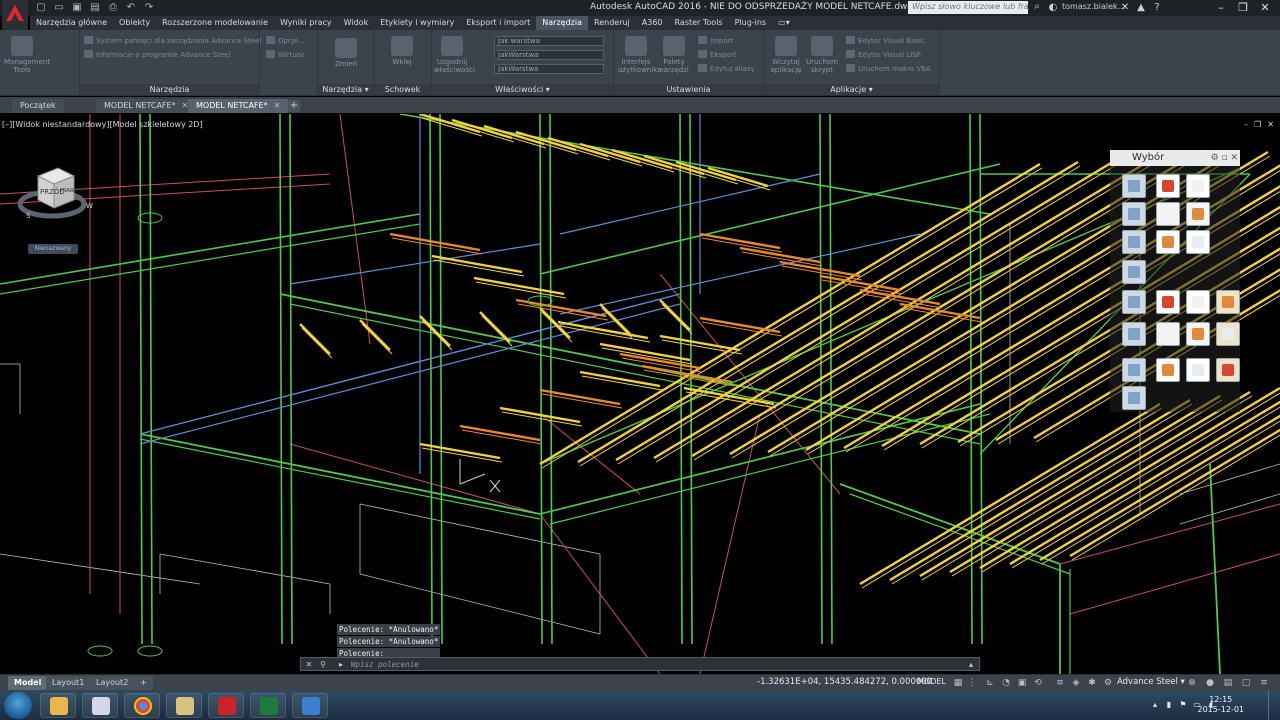  What do you see at coordinates (1168, 334) in the screenshot?
I see `joint-icon` at bounding box center [1168, 334].